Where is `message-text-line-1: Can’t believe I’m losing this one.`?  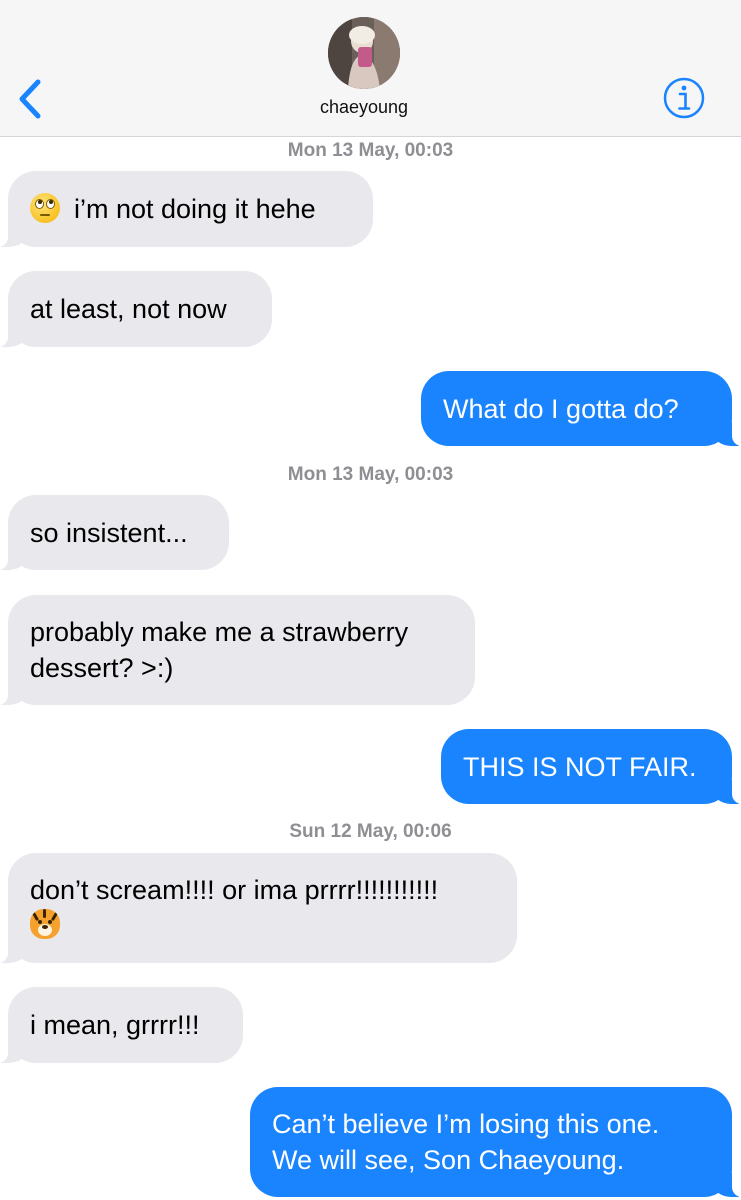
message-text-line-1: Can’t believe I’m losing this one. is located at coordinates (466, 1124).